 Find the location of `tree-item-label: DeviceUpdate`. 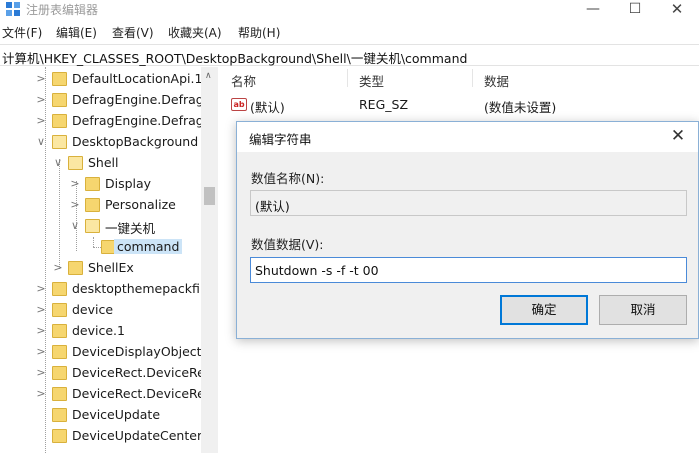

tree-item-label: DeviceUpdate is located at coordinates (116, 414).